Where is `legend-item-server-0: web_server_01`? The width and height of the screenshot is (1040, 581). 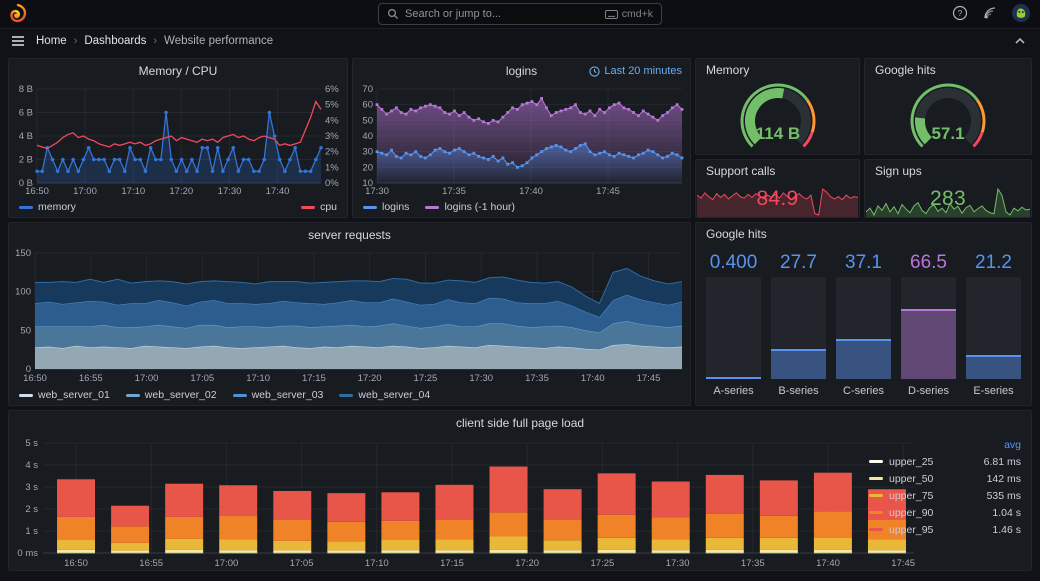
legend-item-server-0: web_server_01 is located at coordinates (64, 395).